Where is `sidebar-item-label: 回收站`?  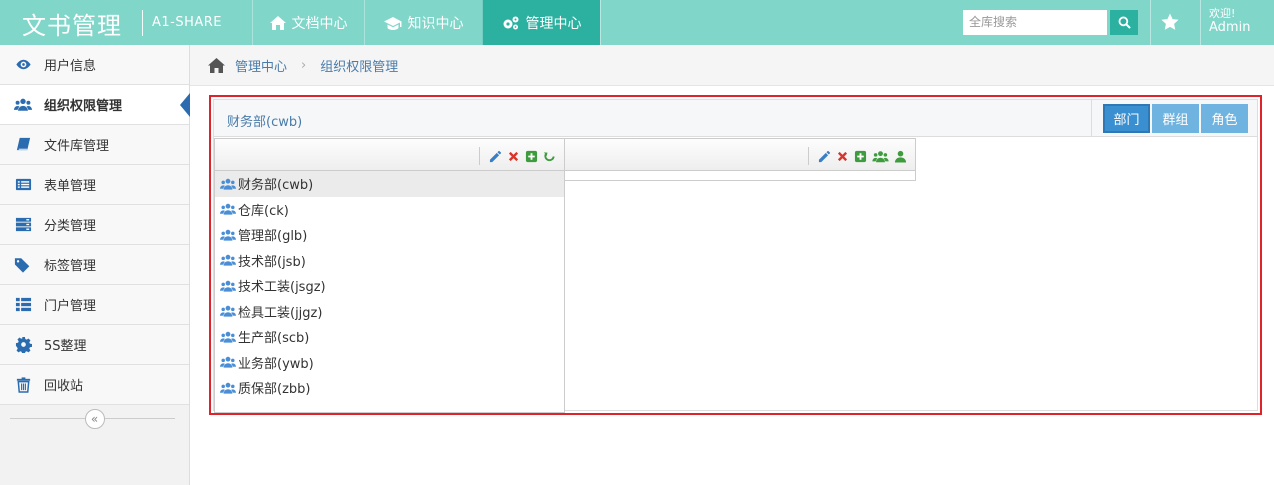 sidebar-item-label: 回收站 is located at coordinates (64, 386).